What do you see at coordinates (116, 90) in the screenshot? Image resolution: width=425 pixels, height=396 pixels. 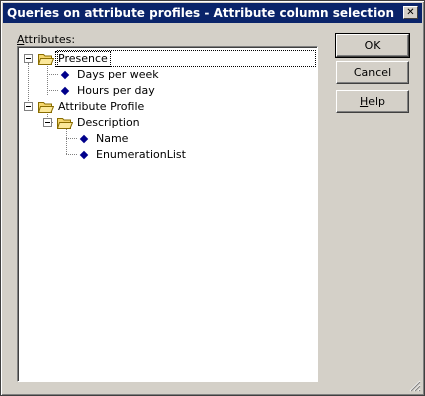 I see `tree-item-label: Hours per day` at bounding box center [116, 90].